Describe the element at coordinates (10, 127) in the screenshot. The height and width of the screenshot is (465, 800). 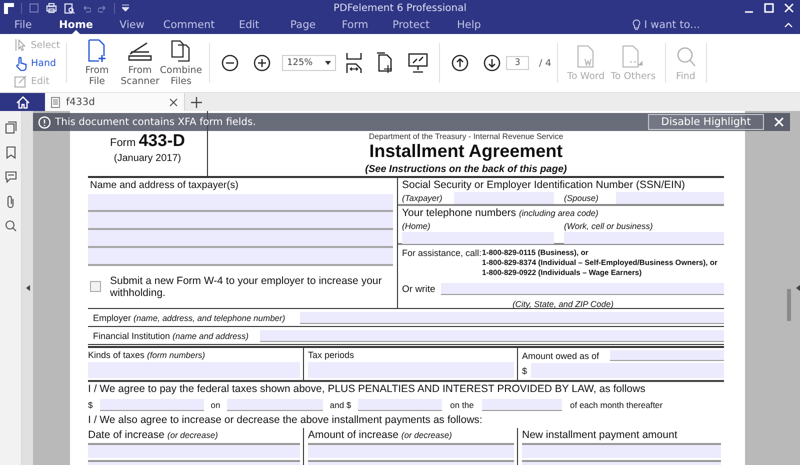
I see `pages-icon` at that location.